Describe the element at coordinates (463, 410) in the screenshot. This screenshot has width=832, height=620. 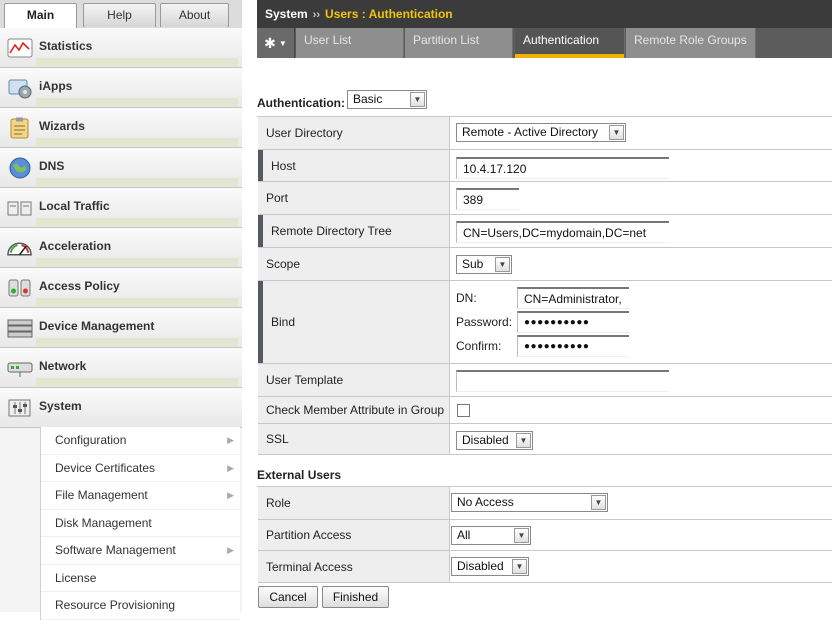
I see `check-member-attribute-checkbox` at that location.